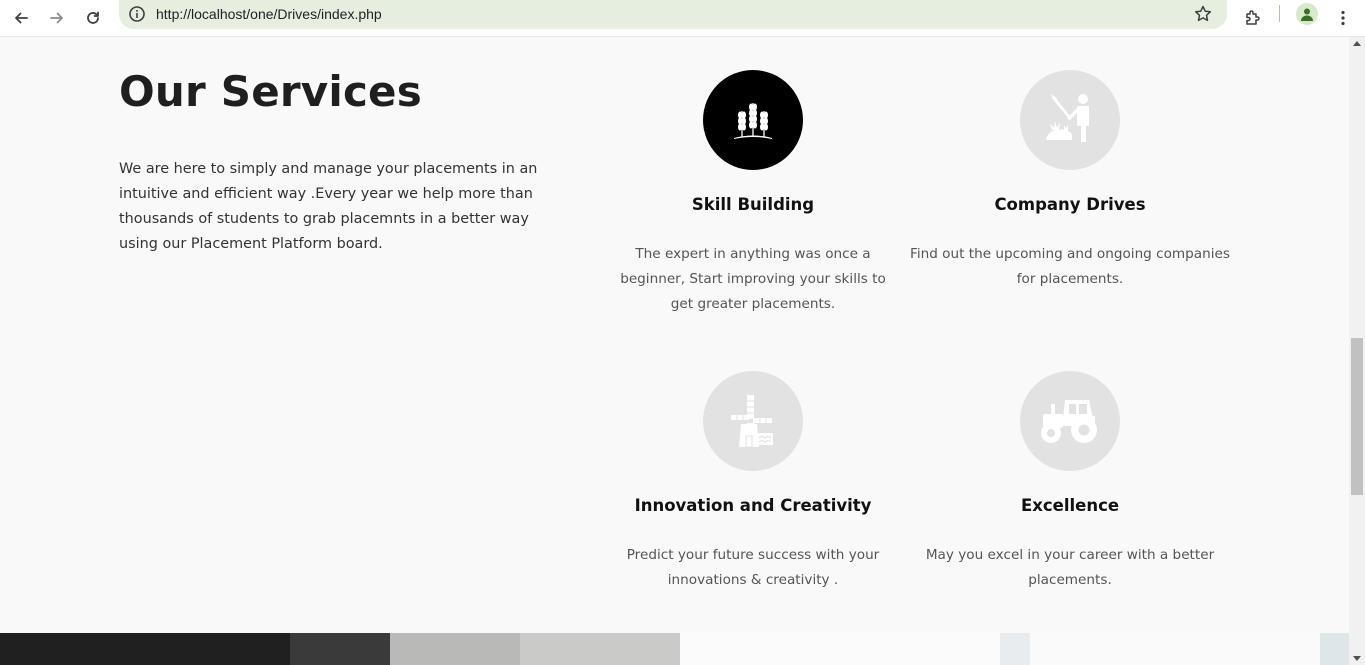 The height and width of the screenshot is (665, 1365). I want to click on tractor-icon, so click(1069, 421).